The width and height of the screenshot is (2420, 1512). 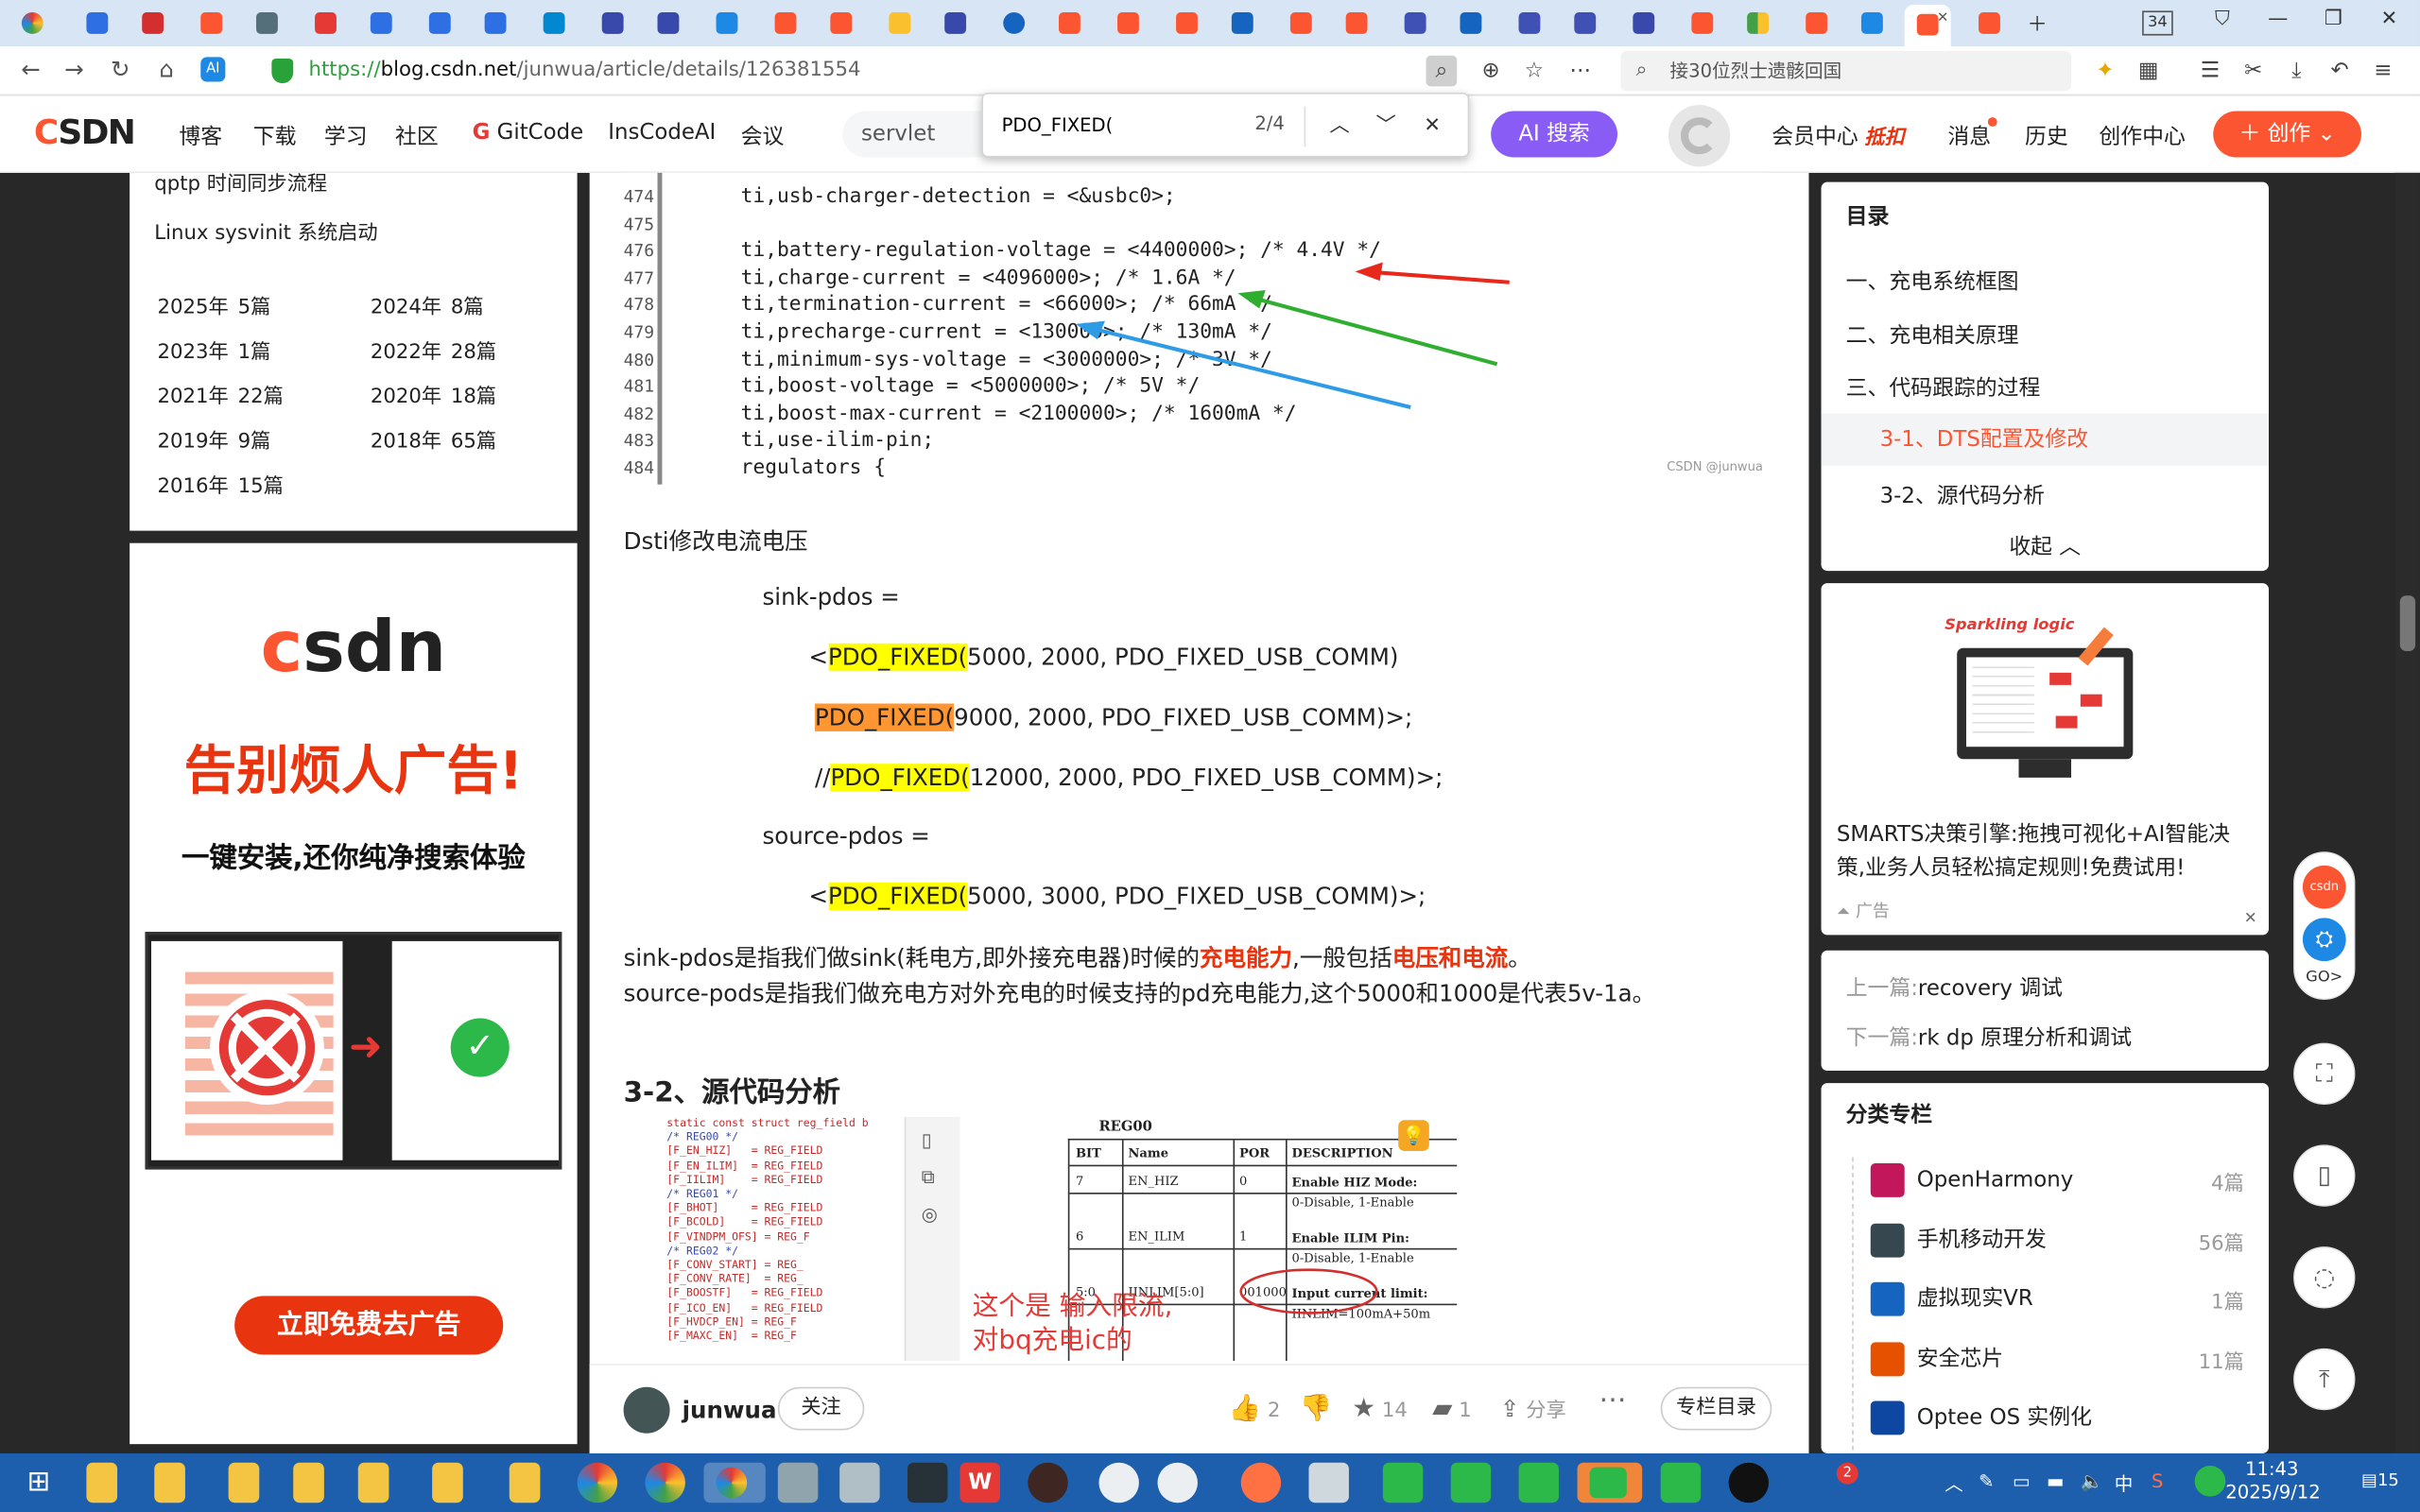 What do you see at coordinates (74, 69) in the screenshot?
I see `forward-arrow-icon: →` at bounding box center [74, 69].